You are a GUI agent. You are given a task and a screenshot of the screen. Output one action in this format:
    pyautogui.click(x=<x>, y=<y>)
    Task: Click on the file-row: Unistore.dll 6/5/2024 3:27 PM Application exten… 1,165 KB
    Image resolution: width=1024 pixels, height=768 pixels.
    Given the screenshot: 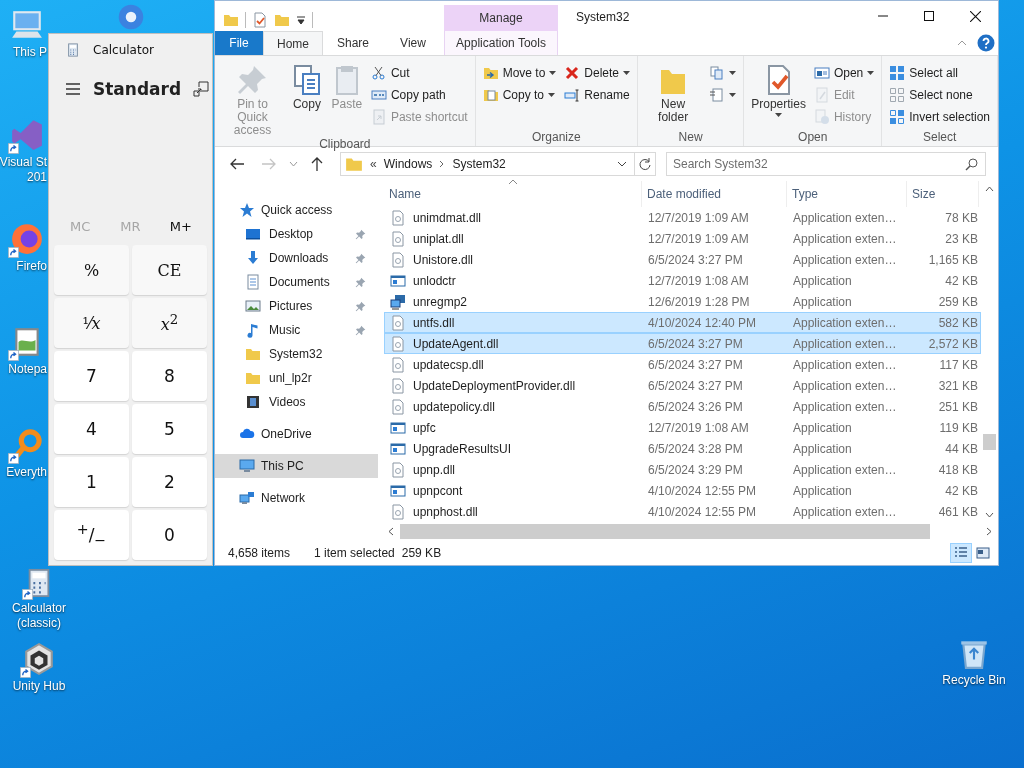 What is the action you would take?
    pyautogui.click(x=682, y=259)
    